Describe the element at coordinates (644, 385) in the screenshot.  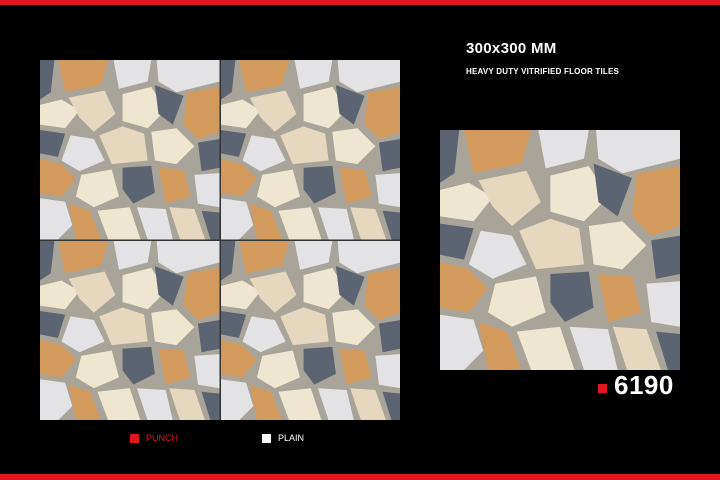
I see `product-code-number: 6190` at that location.